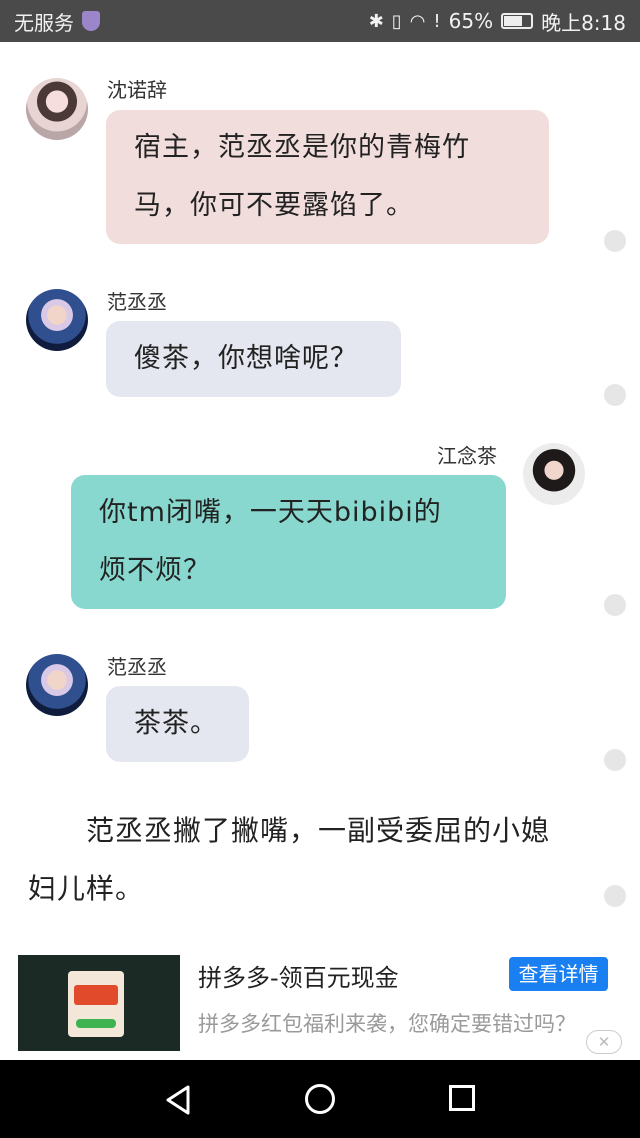  What do you see at coordinates (583, 22) in the screenshot?
I see `clock: 晚上8:18` at bounding box center [583, 22].